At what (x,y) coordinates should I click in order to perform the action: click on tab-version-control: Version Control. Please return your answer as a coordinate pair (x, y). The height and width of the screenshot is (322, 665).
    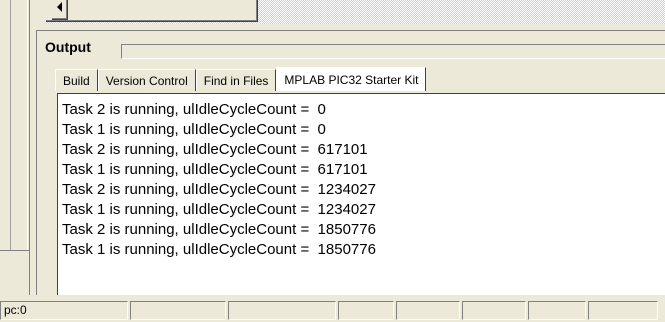
    Looking at the image, I should click on (146, 80).